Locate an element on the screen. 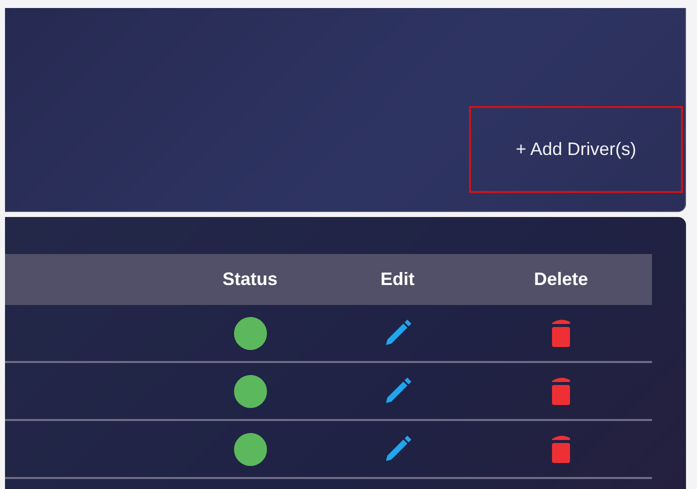  column-header: Edit is located at coordinates (397, 279).